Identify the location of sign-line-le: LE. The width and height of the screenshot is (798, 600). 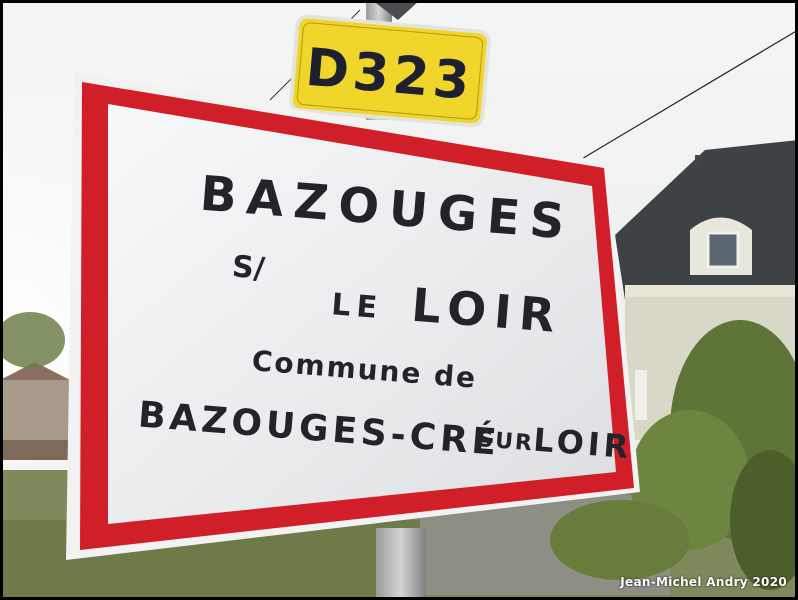
(357, 306).